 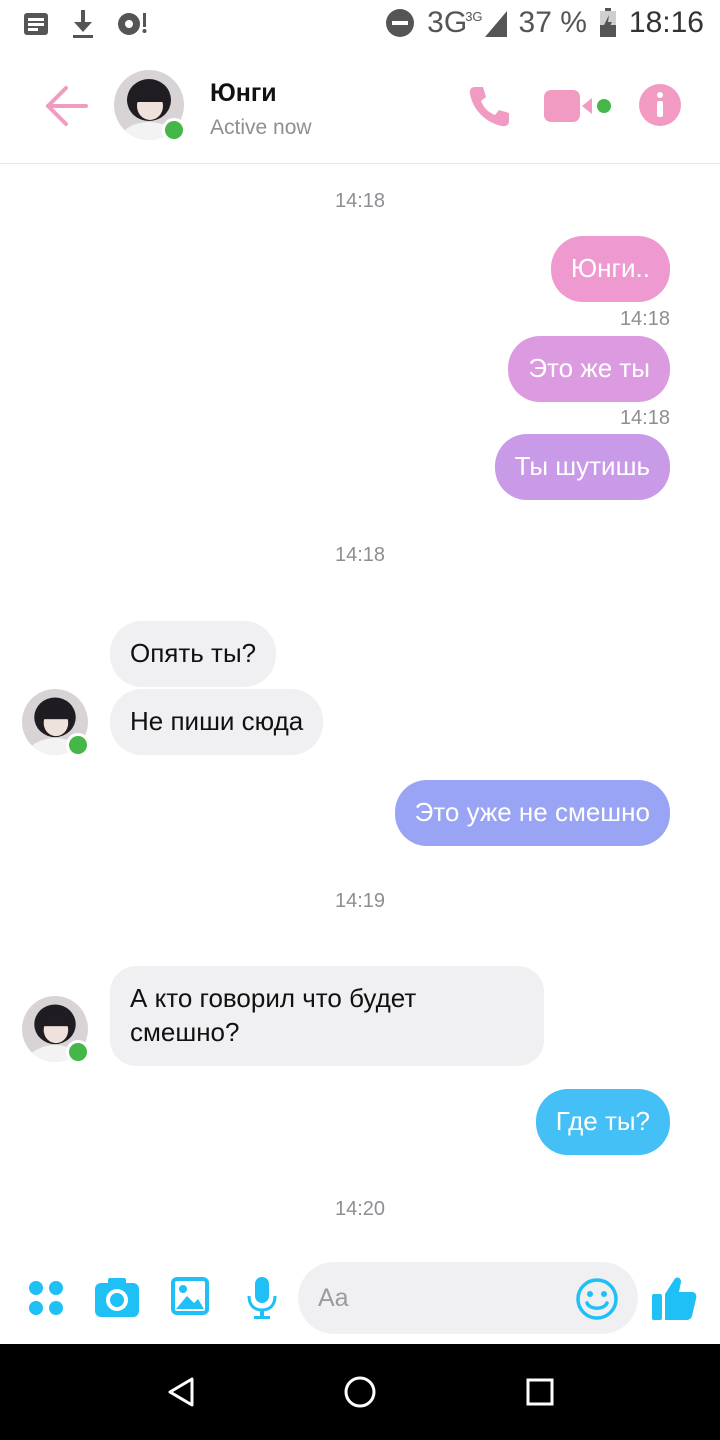 I want to click on system-navigation-bar, so click(x=360, y=1392).